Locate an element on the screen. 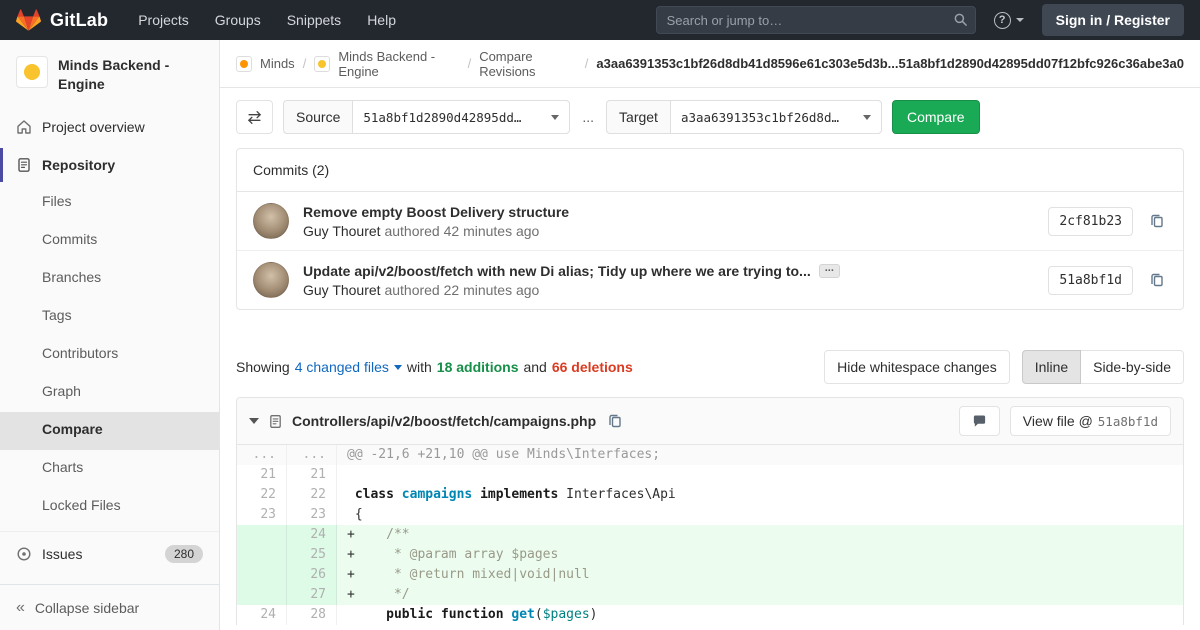 This screenshot has width=1200, height=630. diff-line-content: + /** is located at coordinates (760, 535).